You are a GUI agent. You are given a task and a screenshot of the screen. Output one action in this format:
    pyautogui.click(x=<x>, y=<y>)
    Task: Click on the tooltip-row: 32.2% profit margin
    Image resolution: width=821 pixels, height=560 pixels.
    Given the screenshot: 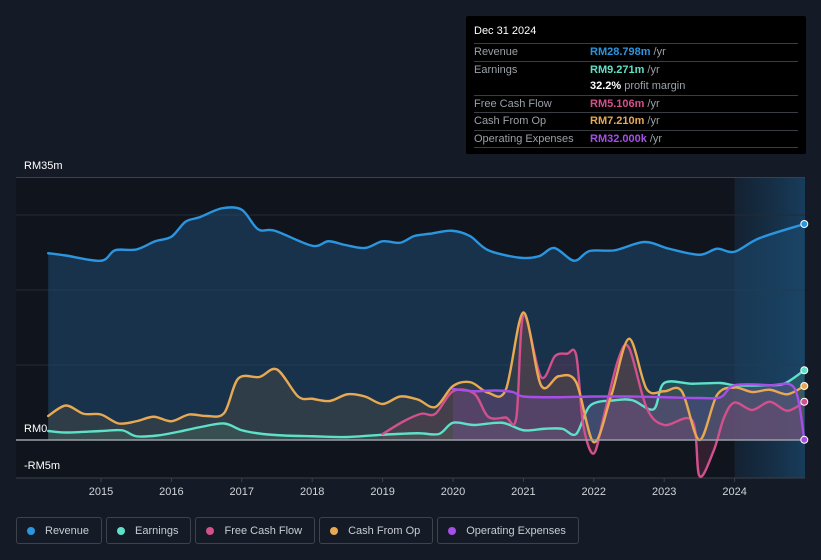 What is the action you would take?
    pyautogui.click(x=636, y=87)
    